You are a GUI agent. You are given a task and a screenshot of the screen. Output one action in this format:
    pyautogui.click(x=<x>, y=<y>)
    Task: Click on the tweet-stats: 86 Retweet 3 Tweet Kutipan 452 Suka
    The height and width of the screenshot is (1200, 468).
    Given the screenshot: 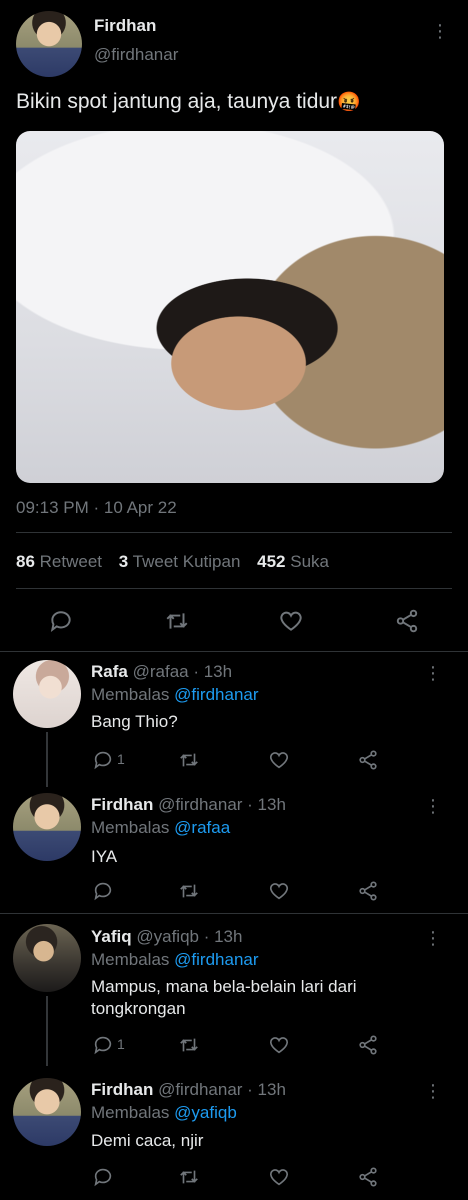 What is the action you would take?
    pyautogui.click(x=172, y=562)
    